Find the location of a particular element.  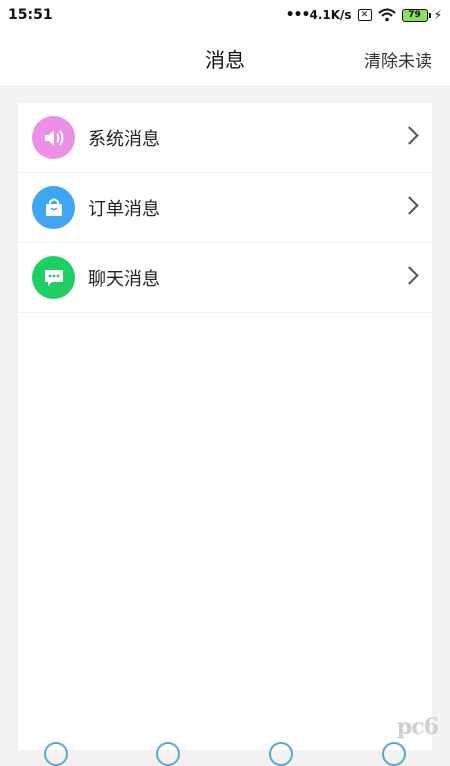

no-sim-icon: ✕ is located at coordinates (364, 15).